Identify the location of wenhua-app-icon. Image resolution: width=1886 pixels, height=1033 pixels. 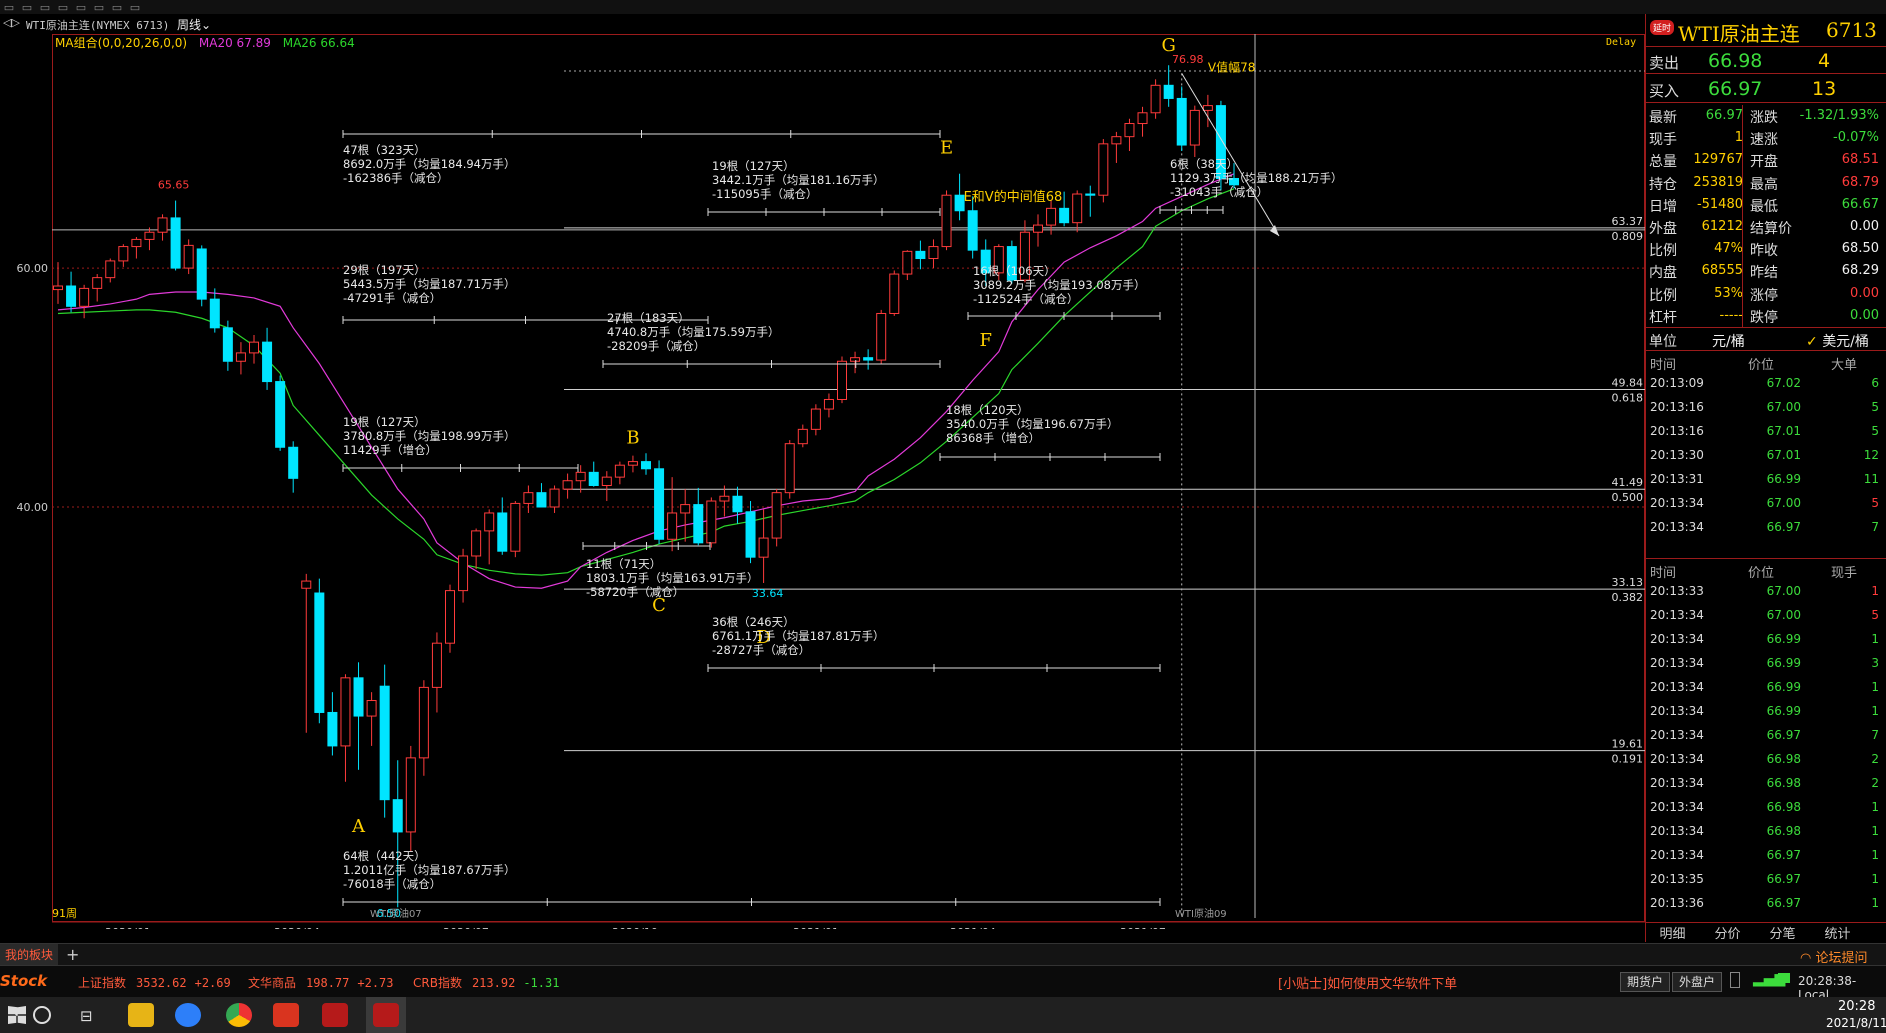
(335, 1015).